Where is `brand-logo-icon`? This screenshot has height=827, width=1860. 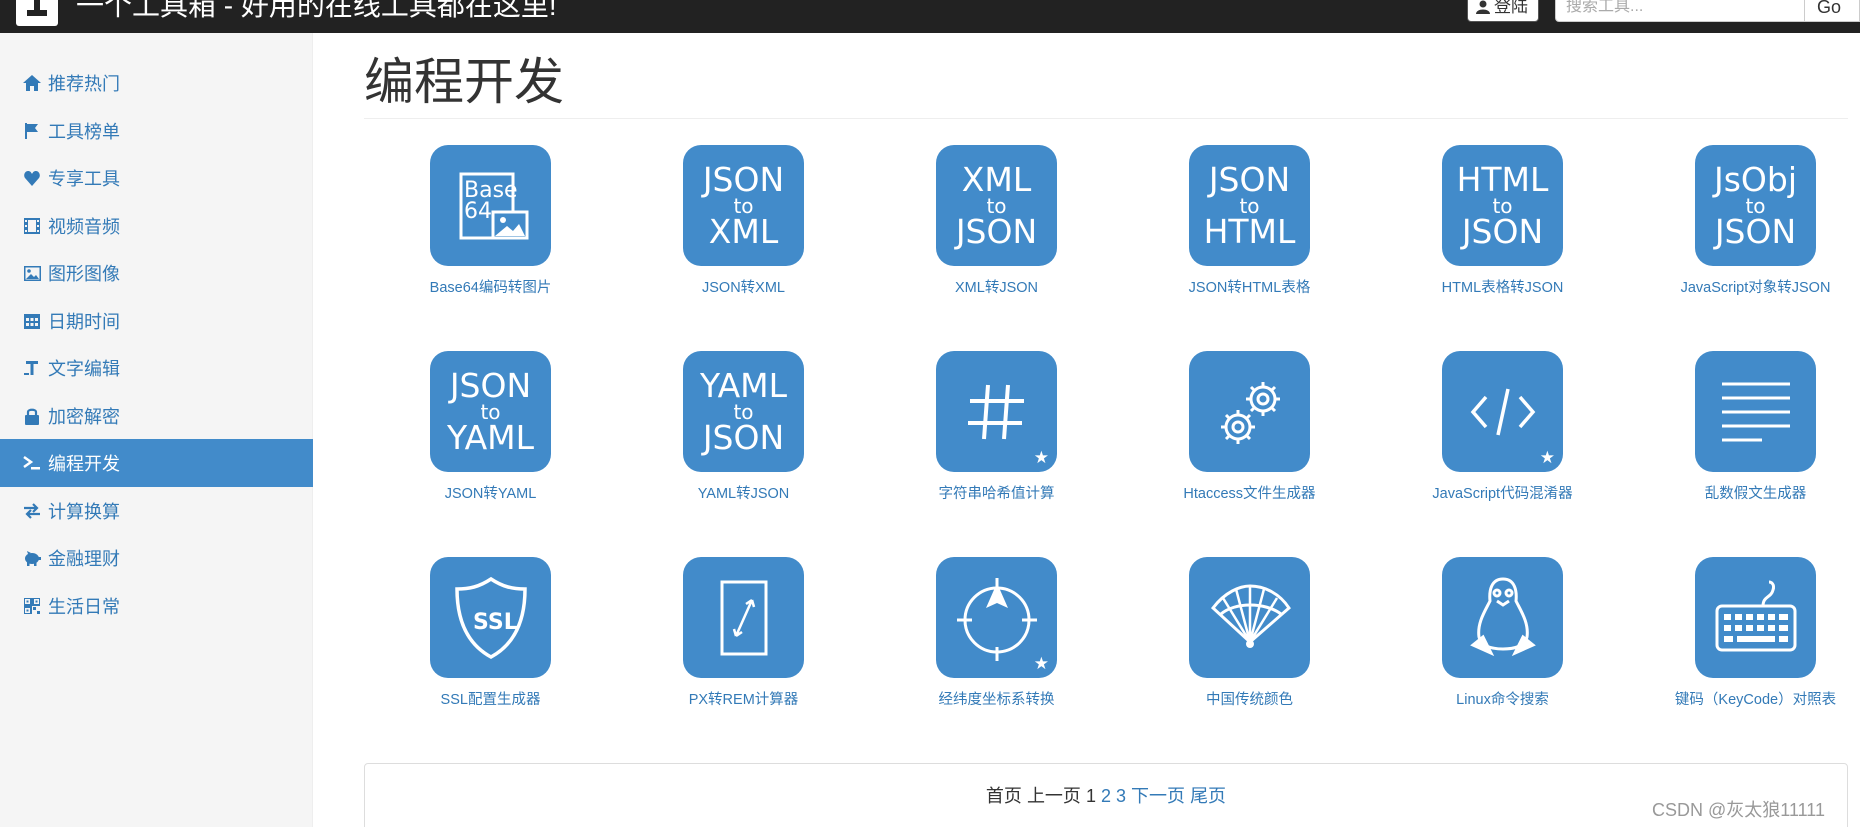
brand-logo-icon is located at coordinates (37, 13).